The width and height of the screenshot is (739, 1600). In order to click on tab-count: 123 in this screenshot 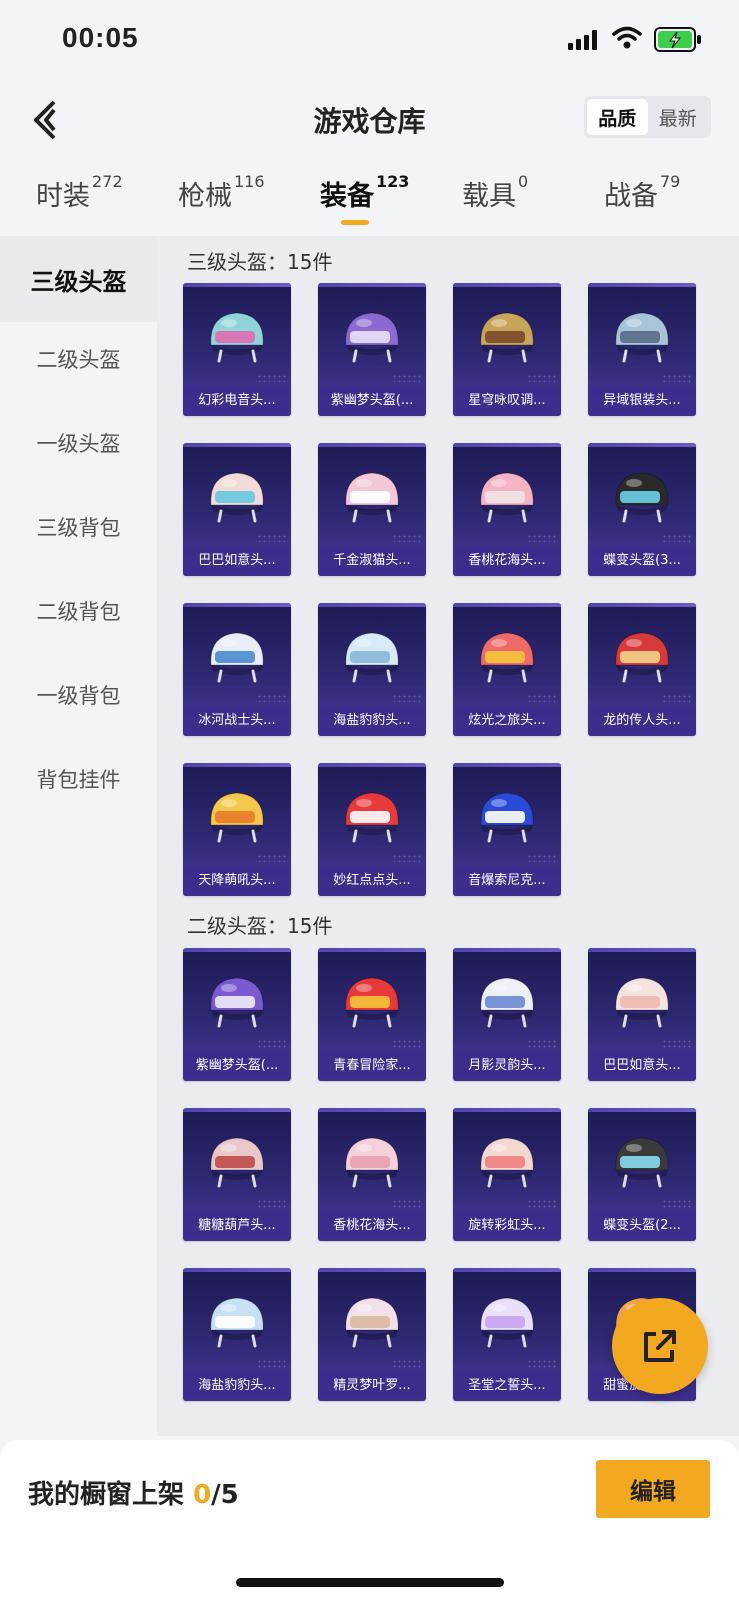, I will do `click(393, 181)`.